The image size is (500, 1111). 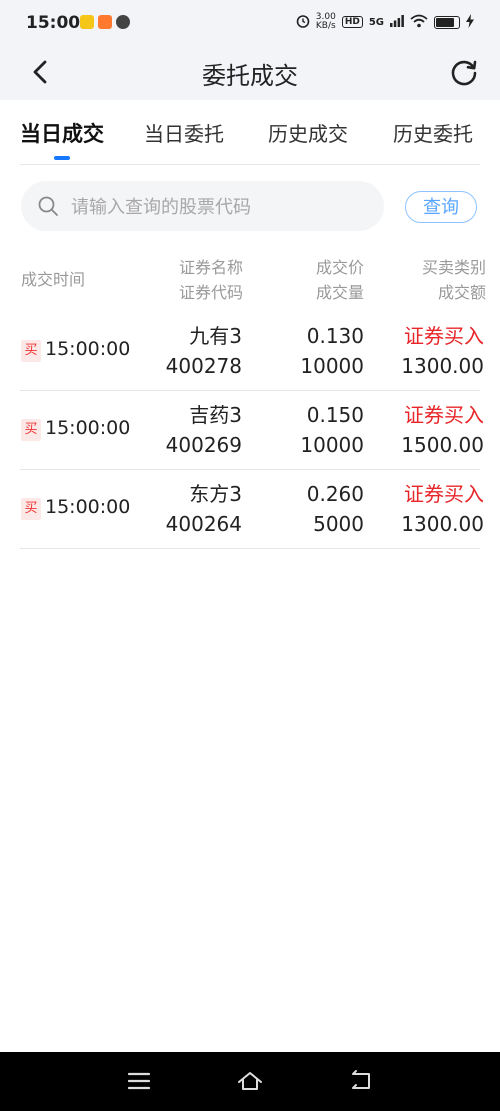 What do you see at coordinates (62, 158) in the screenshot?
I see `active-tab-indicator` at bounding box center [62, 158].